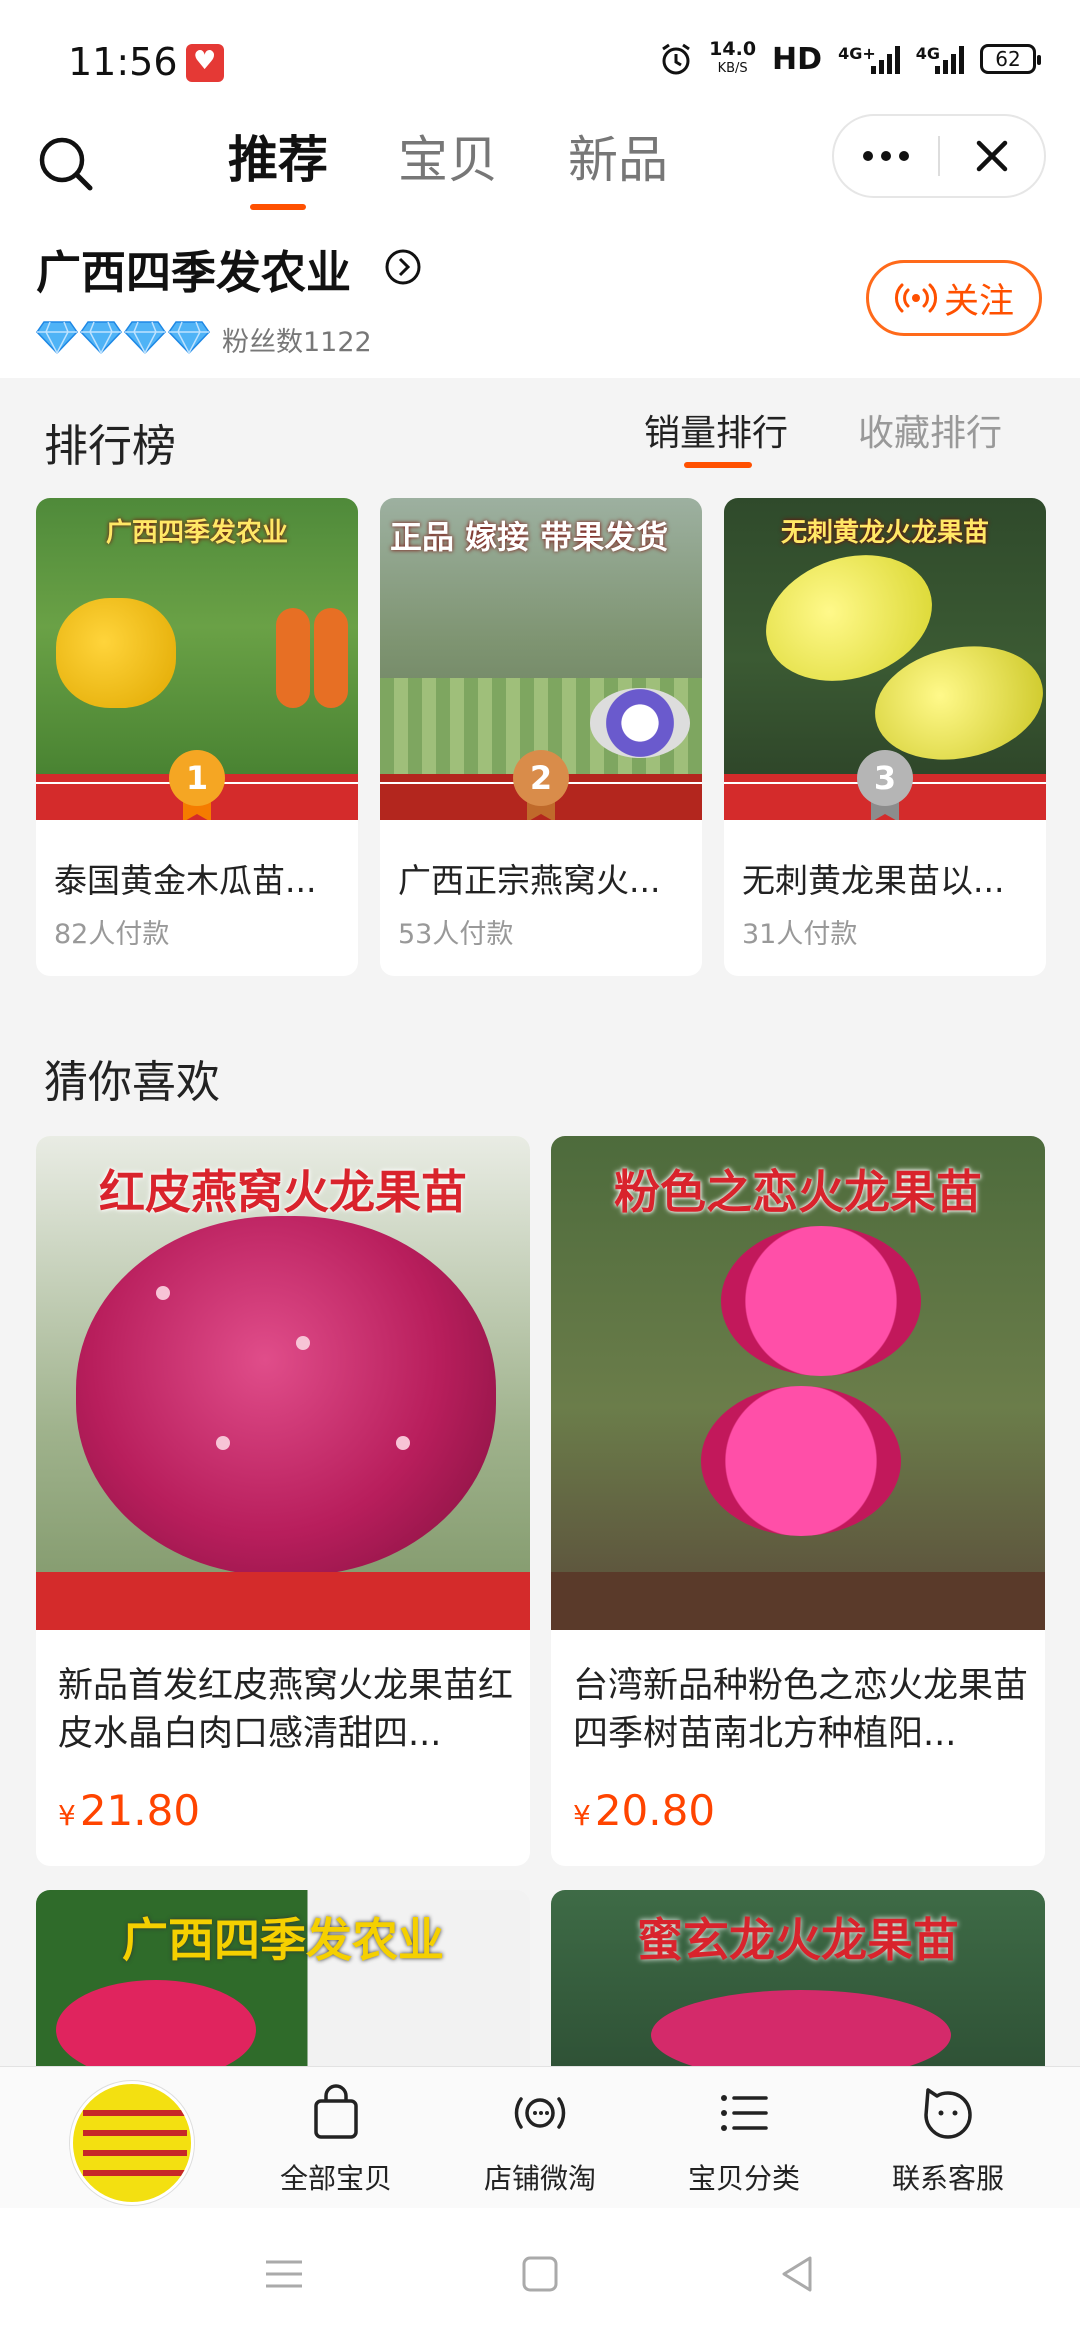 The height and width of the screenshot is (2340, 1080). What do you see at coordinates (540, 243) in the screenshot?
I see `shop-header: 推荐 宝贝 新品 广西四季发农业 粉丝数1122 关注` at bounding box center [540, 243].